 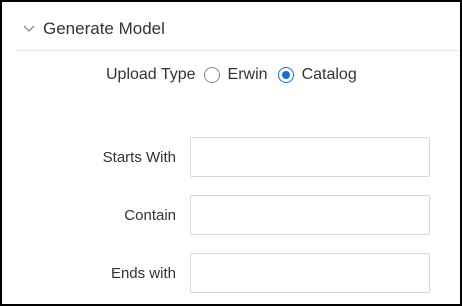 I want to click on contain-input, so click(x=310, y=215).